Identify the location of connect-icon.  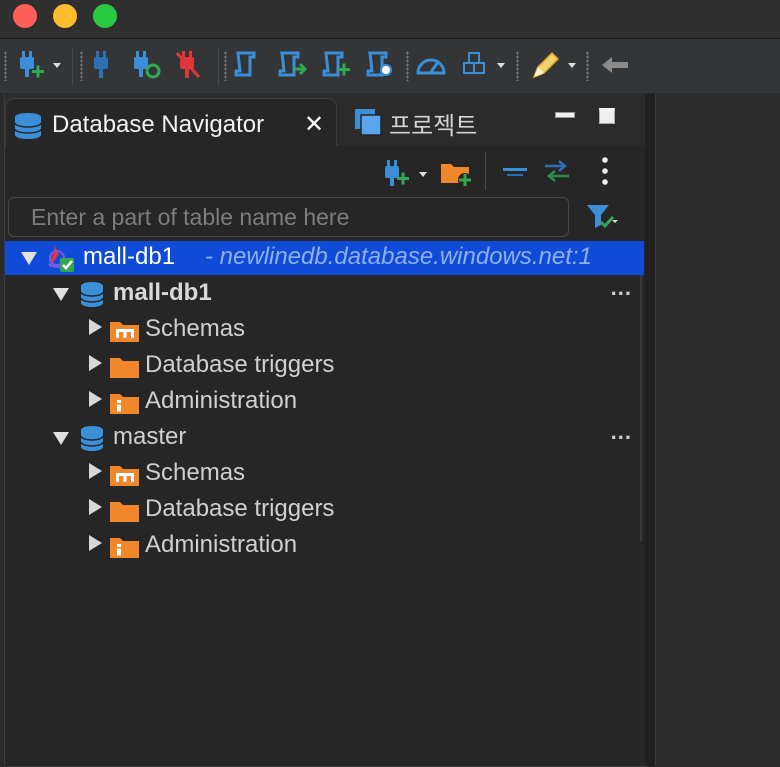
(102, 65).